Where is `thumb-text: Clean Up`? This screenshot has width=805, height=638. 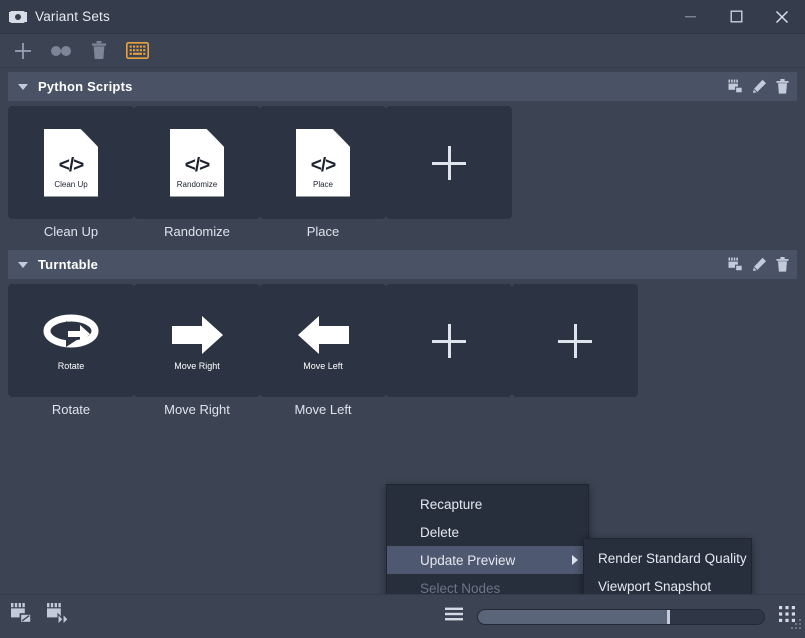
thumb-text: Clean Up is located at coordinates (71, 184).